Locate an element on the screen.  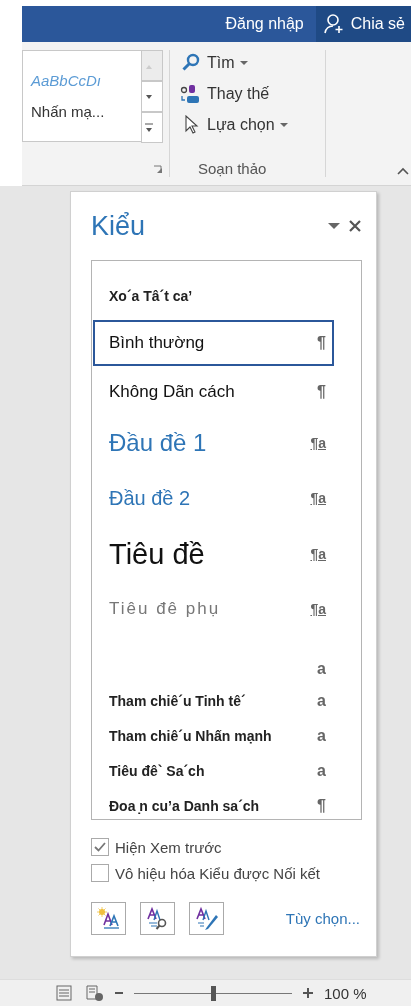
style-item: a is located at coordinates (213, 669).